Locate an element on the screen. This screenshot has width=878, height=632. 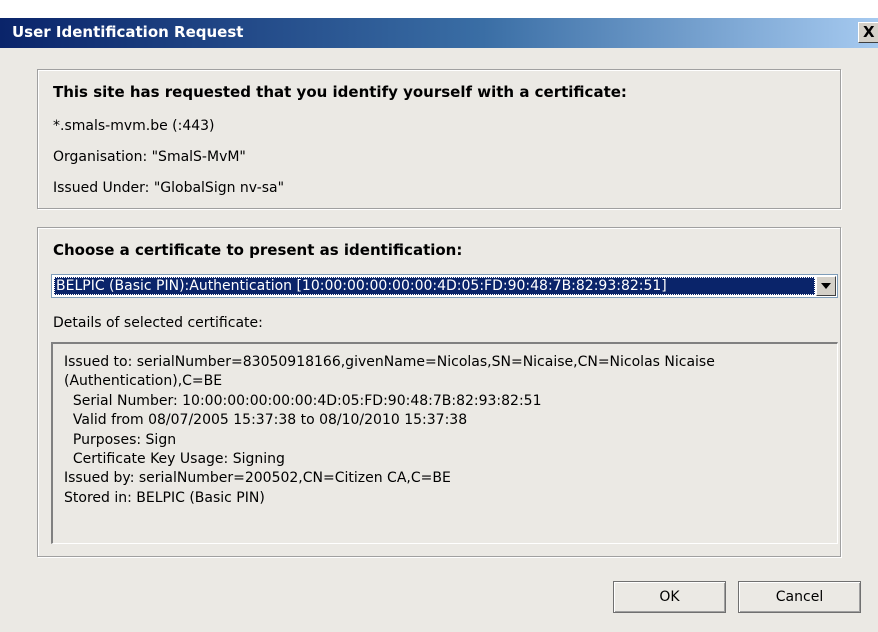
cancel-button: Cancel is located at coordinates (799, 597).